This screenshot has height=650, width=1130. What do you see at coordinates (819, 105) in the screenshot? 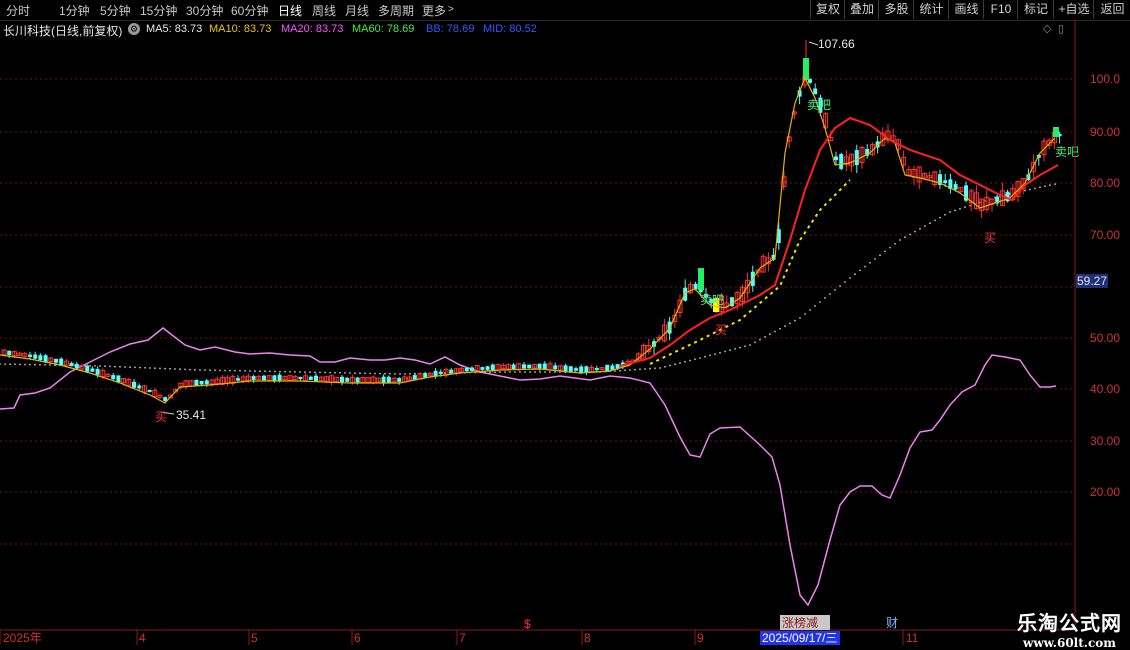
I see `signal-sell-1: 卖吧` at bounding box center [819, 105].